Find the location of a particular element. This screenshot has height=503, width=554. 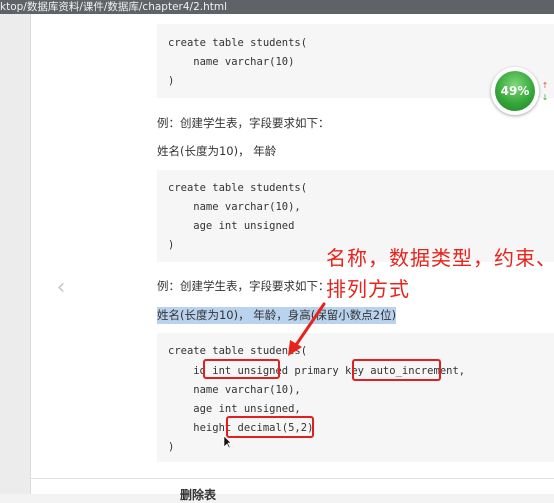

section-heading: 删除表 is located at coordinates (198, 495).